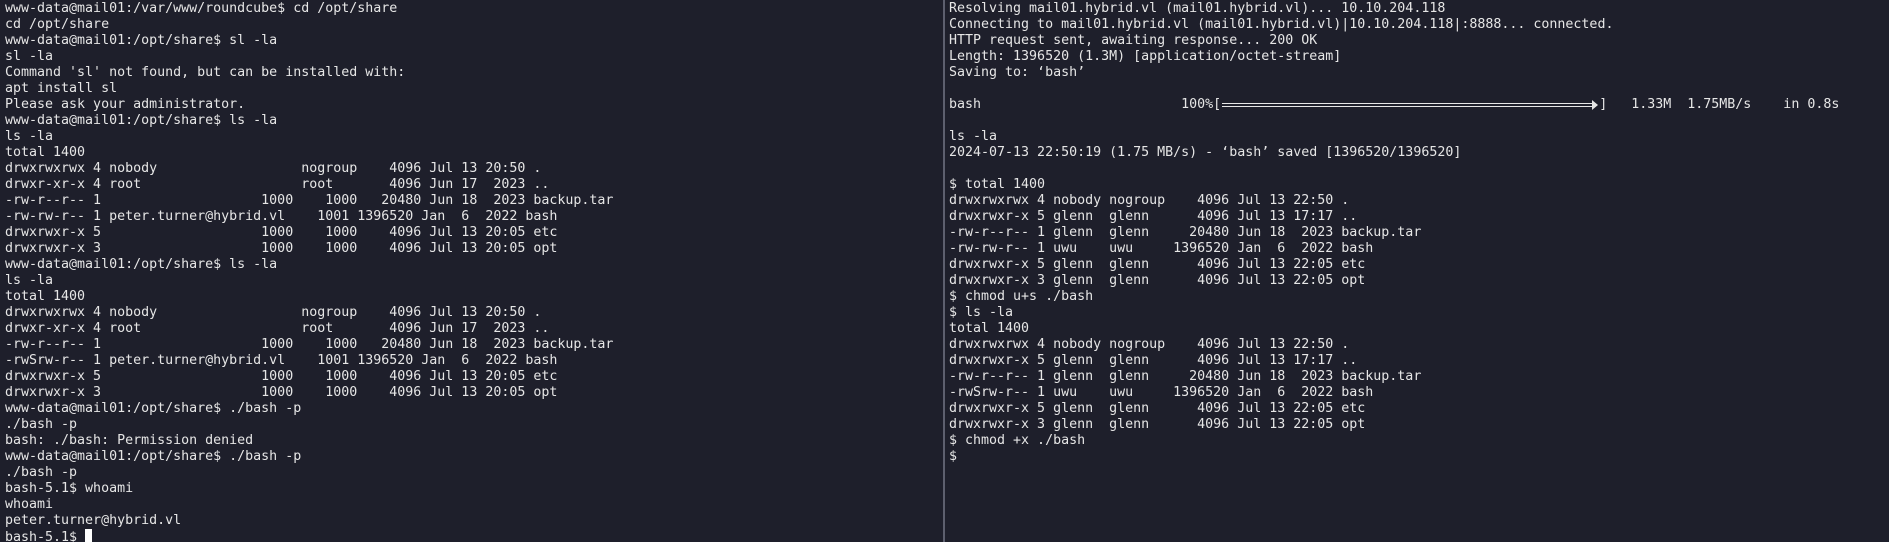  I want to click on terminal-line: whoami, so click(29, 504).